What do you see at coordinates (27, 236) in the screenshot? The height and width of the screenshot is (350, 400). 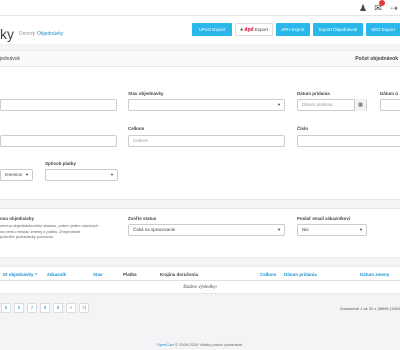 I see `help-line: potvrďte požiadavky pomocou` at bounding box center [27, 236].